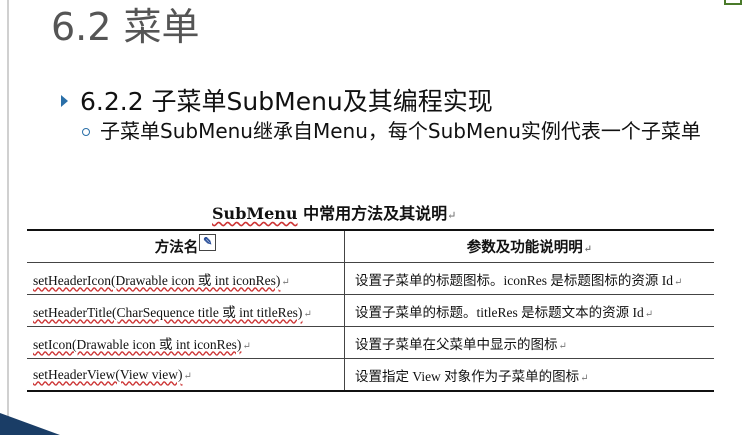  I want to click on desc-text: 设置指定 View 对象作为子菜单的图标, so click(467, 376).